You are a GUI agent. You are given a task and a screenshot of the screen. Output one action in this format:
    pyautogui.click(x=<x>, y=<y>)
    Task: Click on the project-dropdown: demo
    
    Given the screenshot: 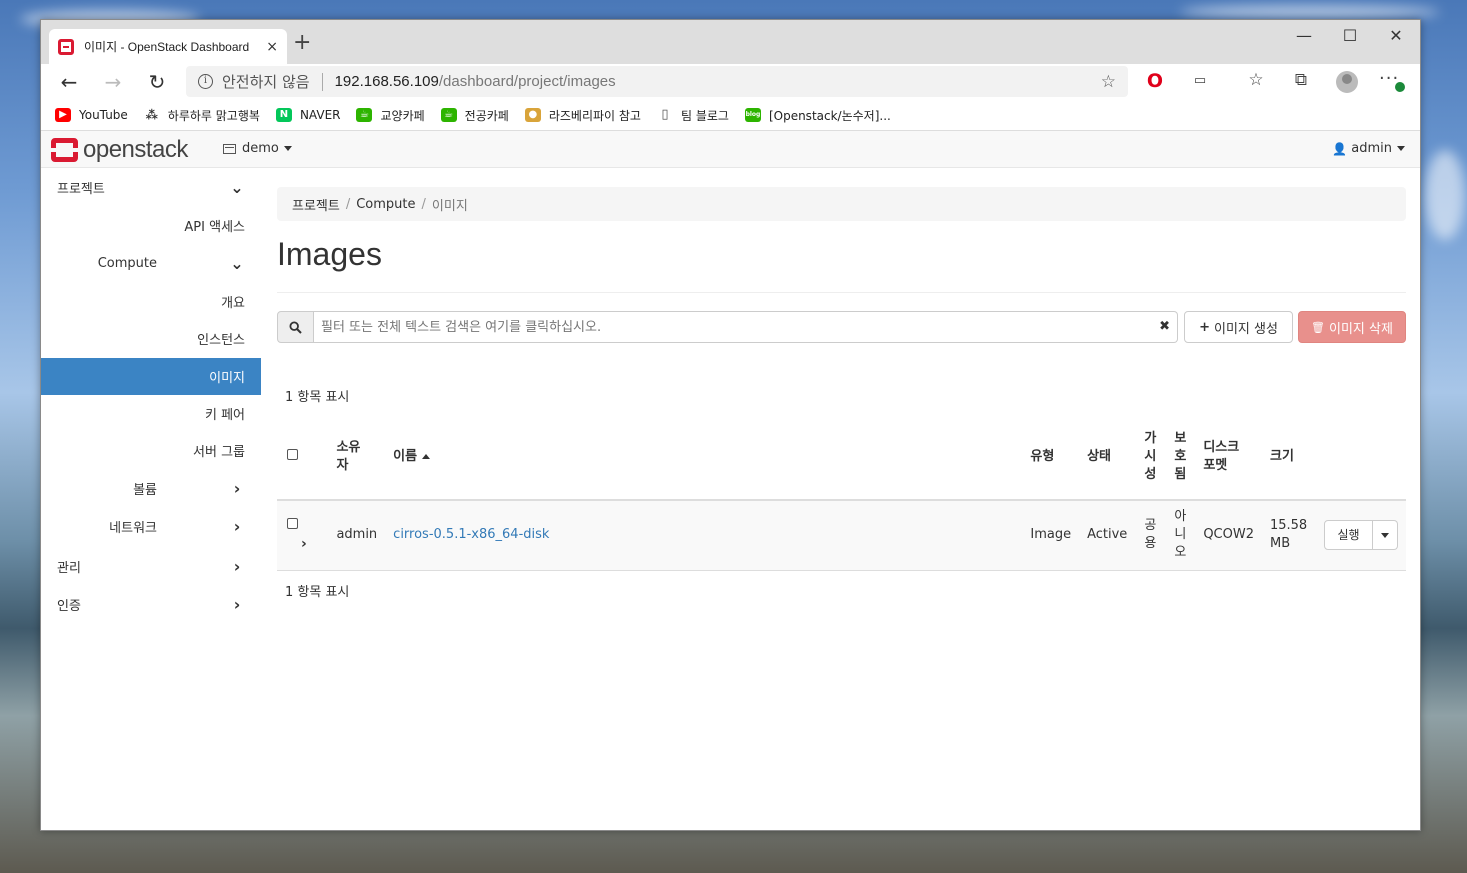 What is the action you would take?
    pyautogui.click(x=257, y=148)
    